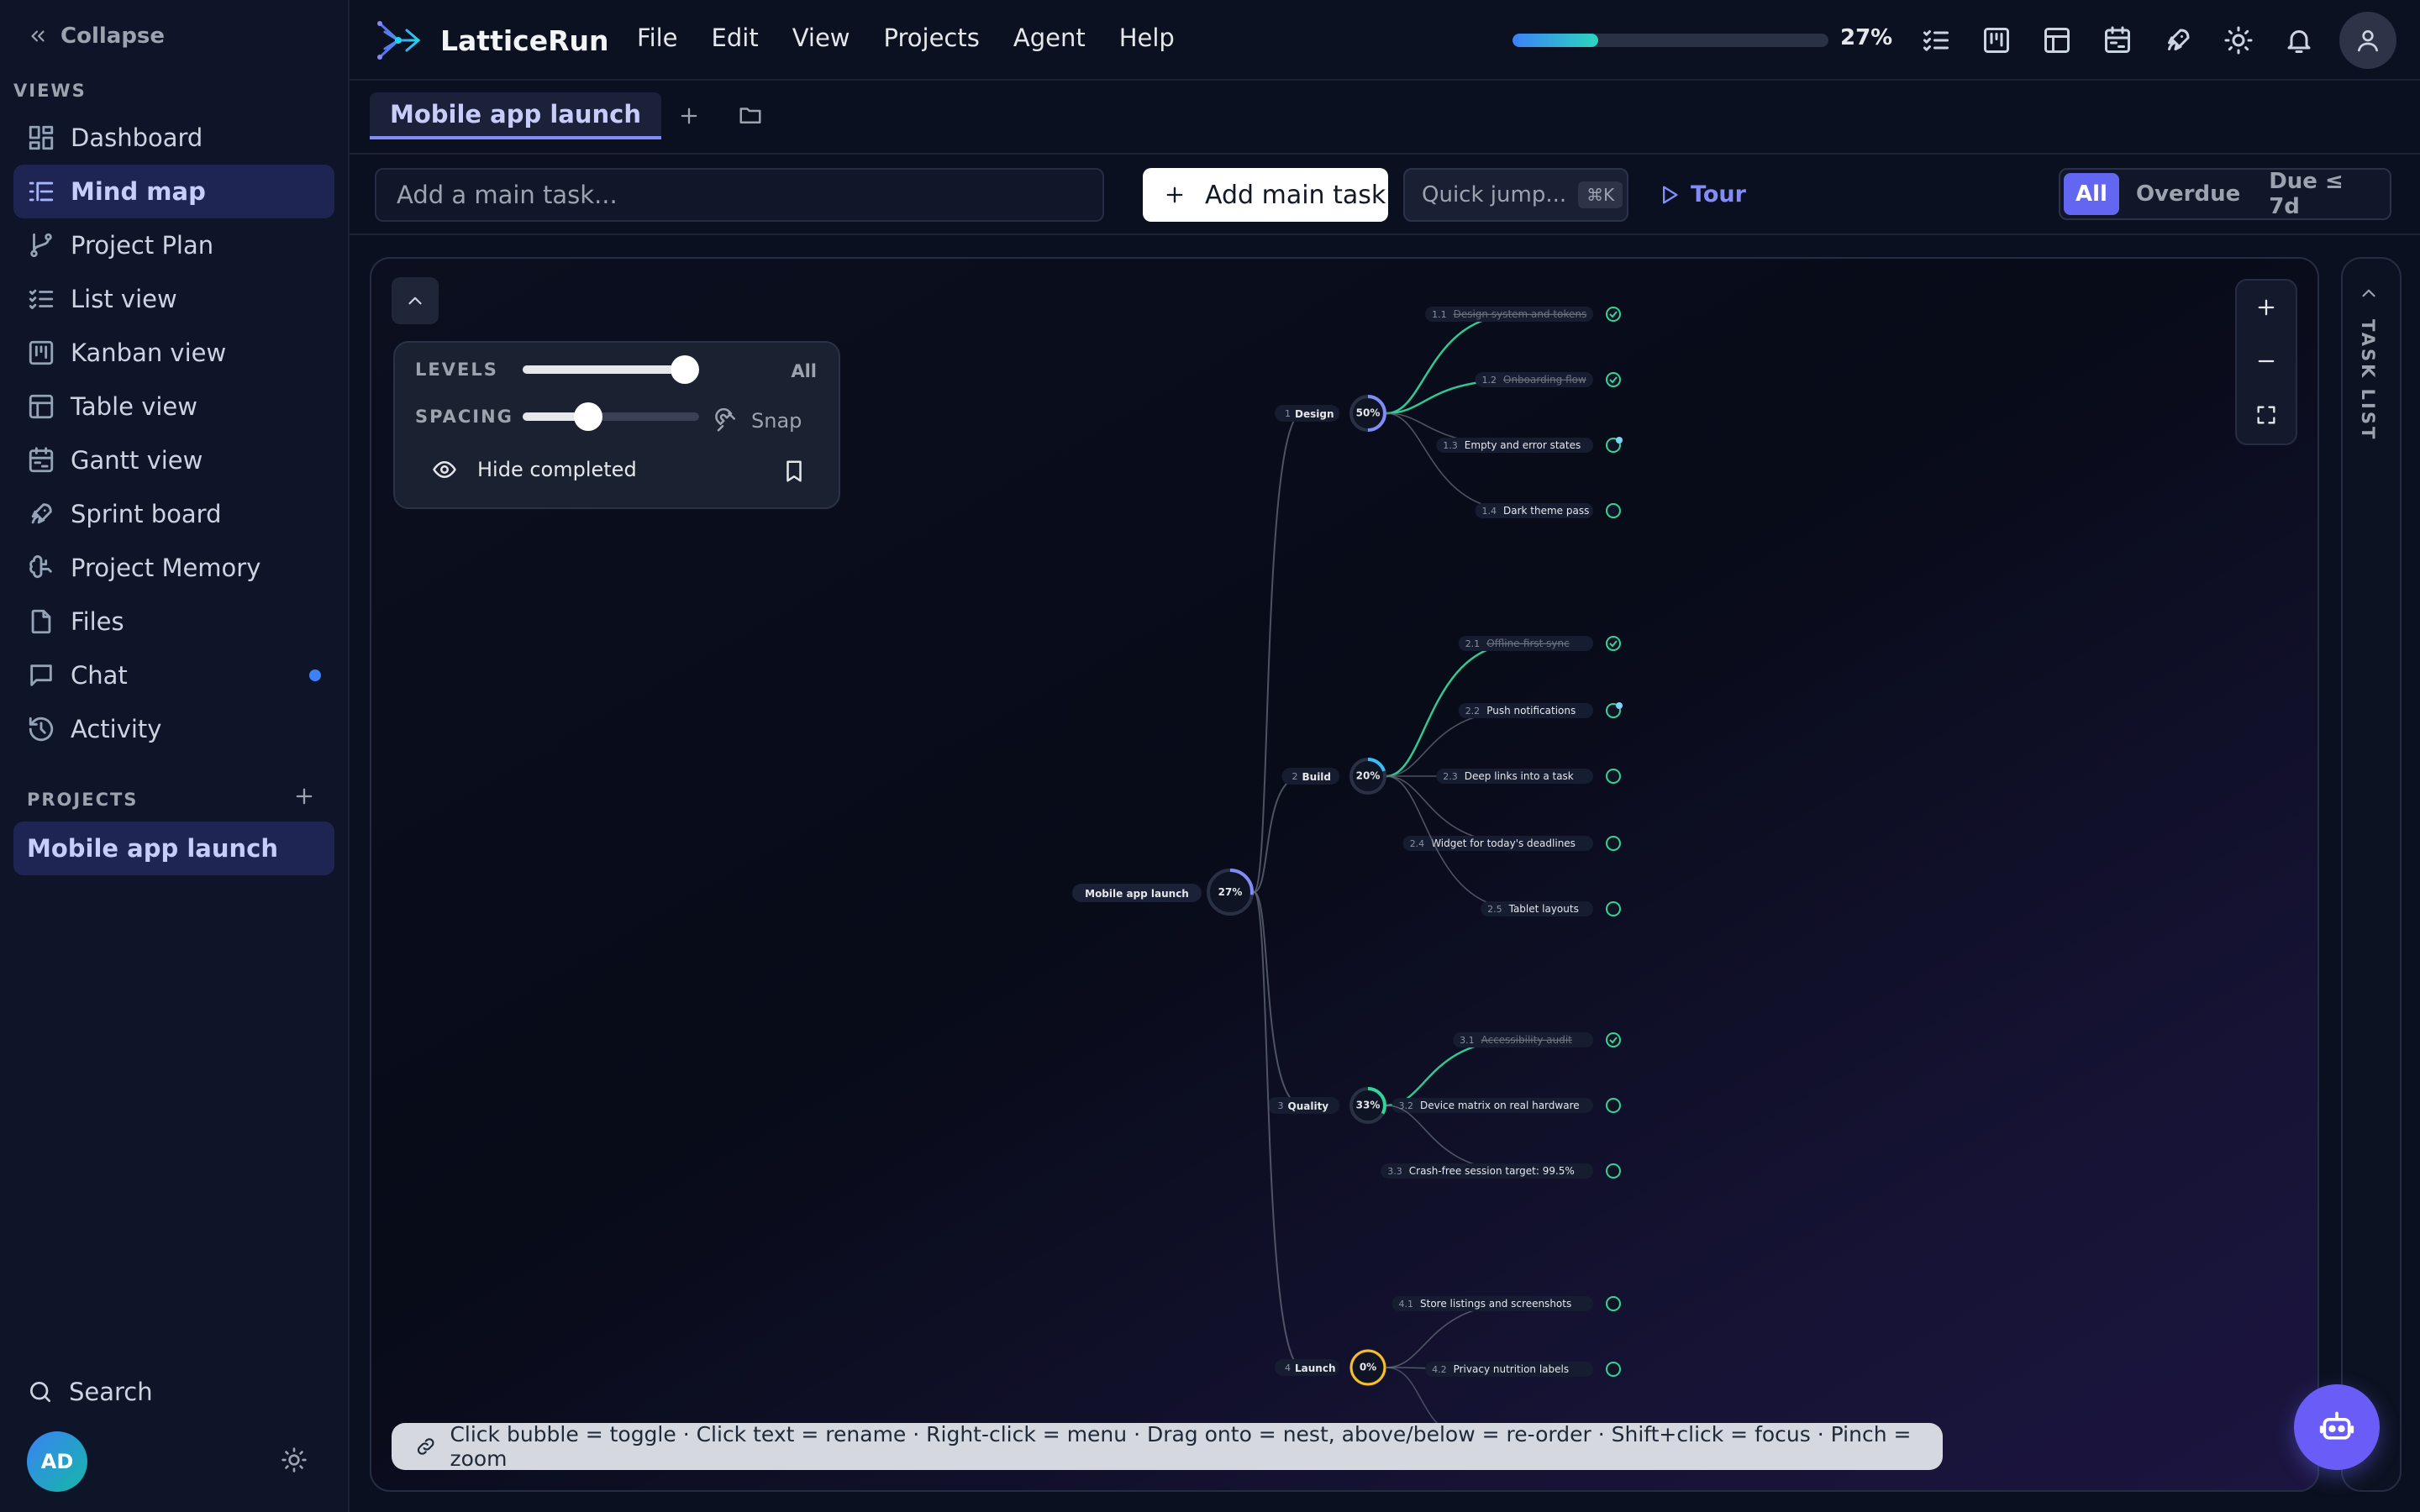  I want to click on calendar-icon, so click(2117, 40).